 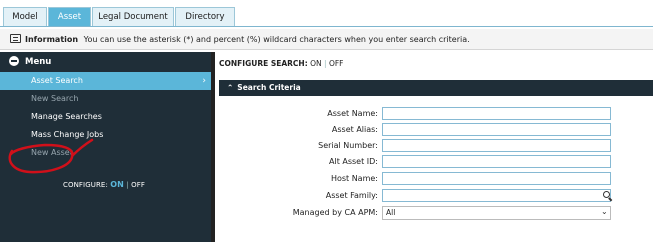 What do you see at coordinates (66, 116) in the screenshot?
I see `sidebar-item-label: Manage Searches` at bounding box center [66, 116].